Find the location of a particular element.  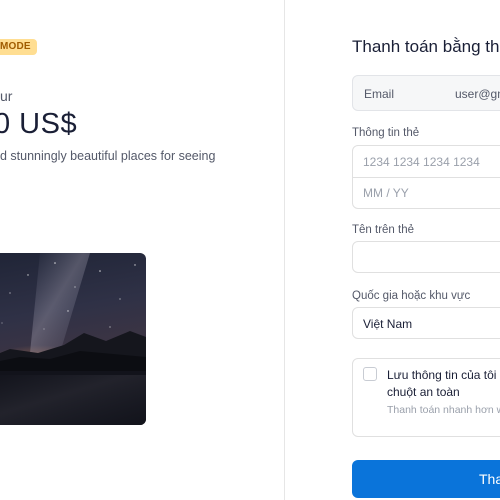

save-info-title: Lưu thông tin của tôi chuột an toàn is located at coordinates (442, 383).